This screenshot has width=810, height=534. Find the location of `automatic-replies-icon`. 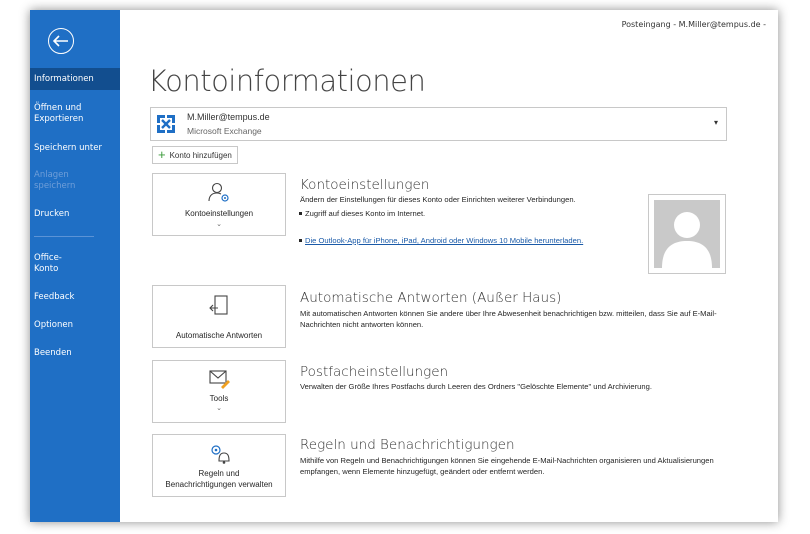

automatic-replies-icon is located at coordinates (219, 308).